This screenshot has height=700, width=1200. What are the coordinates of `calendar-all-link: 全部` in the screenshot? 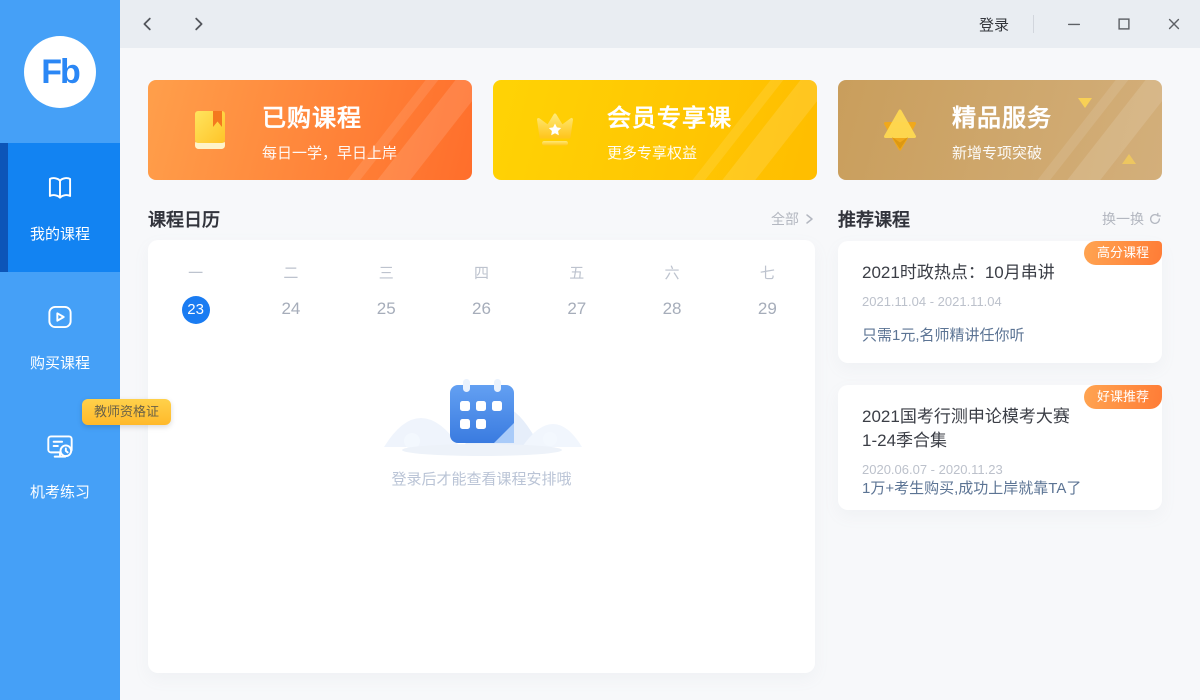 It's located at (793, 219).